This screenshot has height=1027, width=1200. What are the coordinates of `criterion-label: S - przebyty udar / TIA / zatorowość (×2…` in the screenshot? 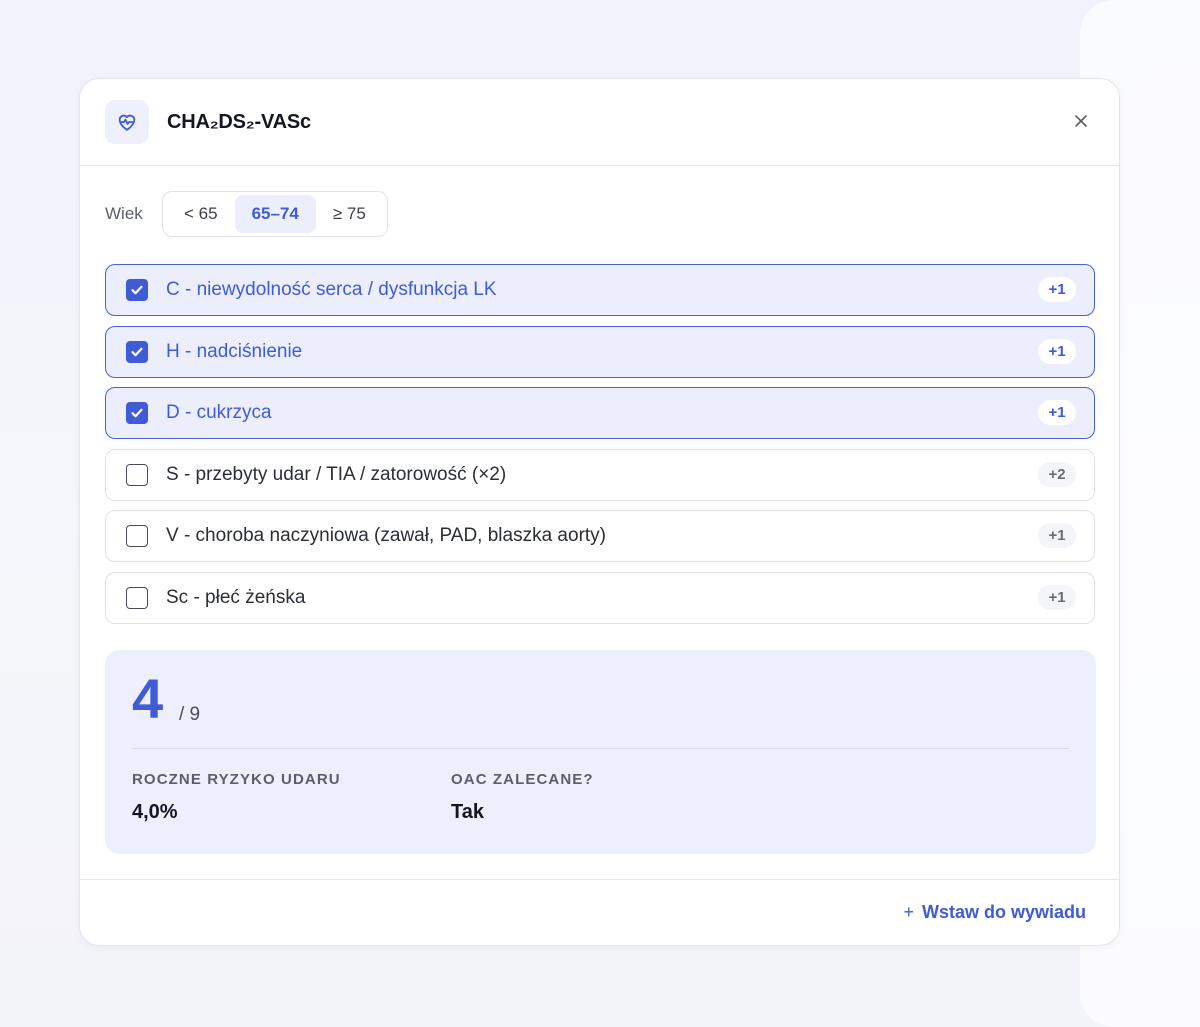 It's located at (336, 474).